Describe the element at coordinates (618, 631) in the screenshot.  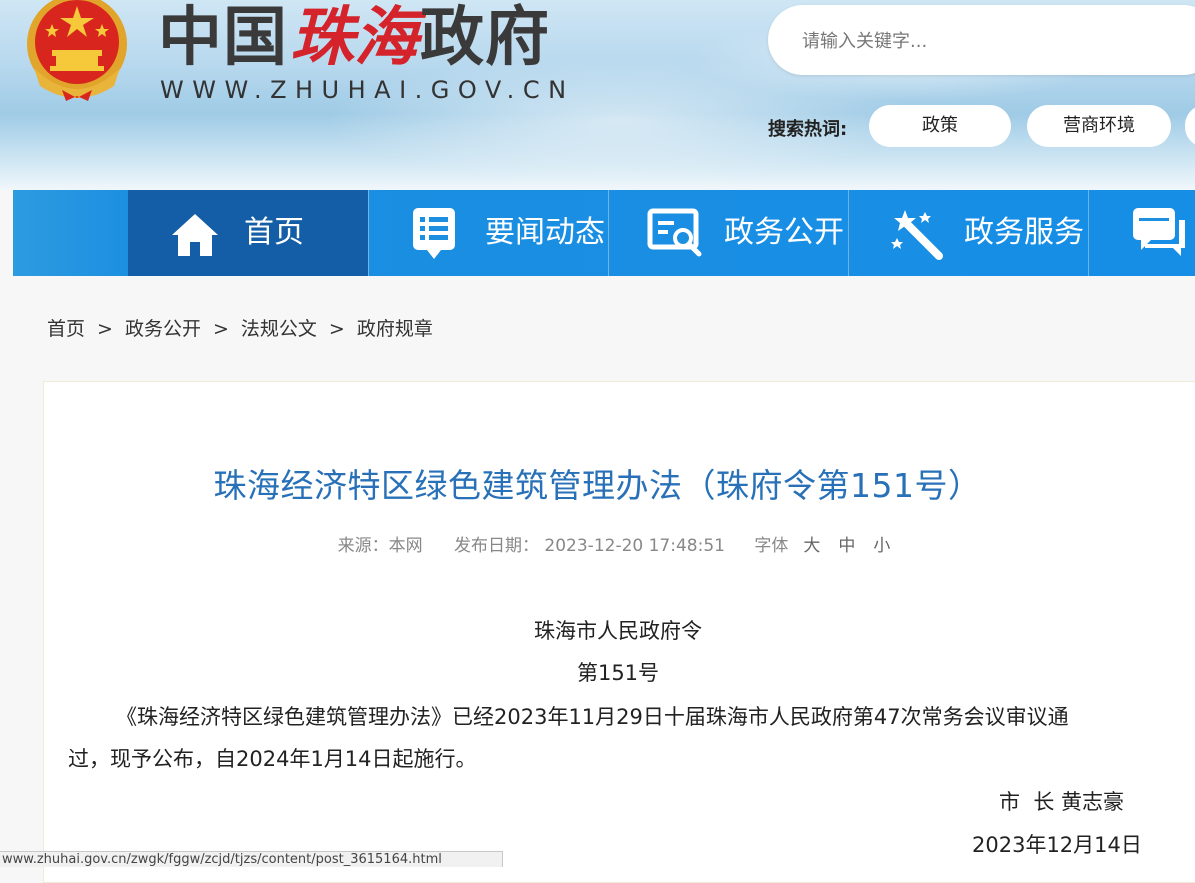
I see `order-title: 珠海市人民政府令` at that location.